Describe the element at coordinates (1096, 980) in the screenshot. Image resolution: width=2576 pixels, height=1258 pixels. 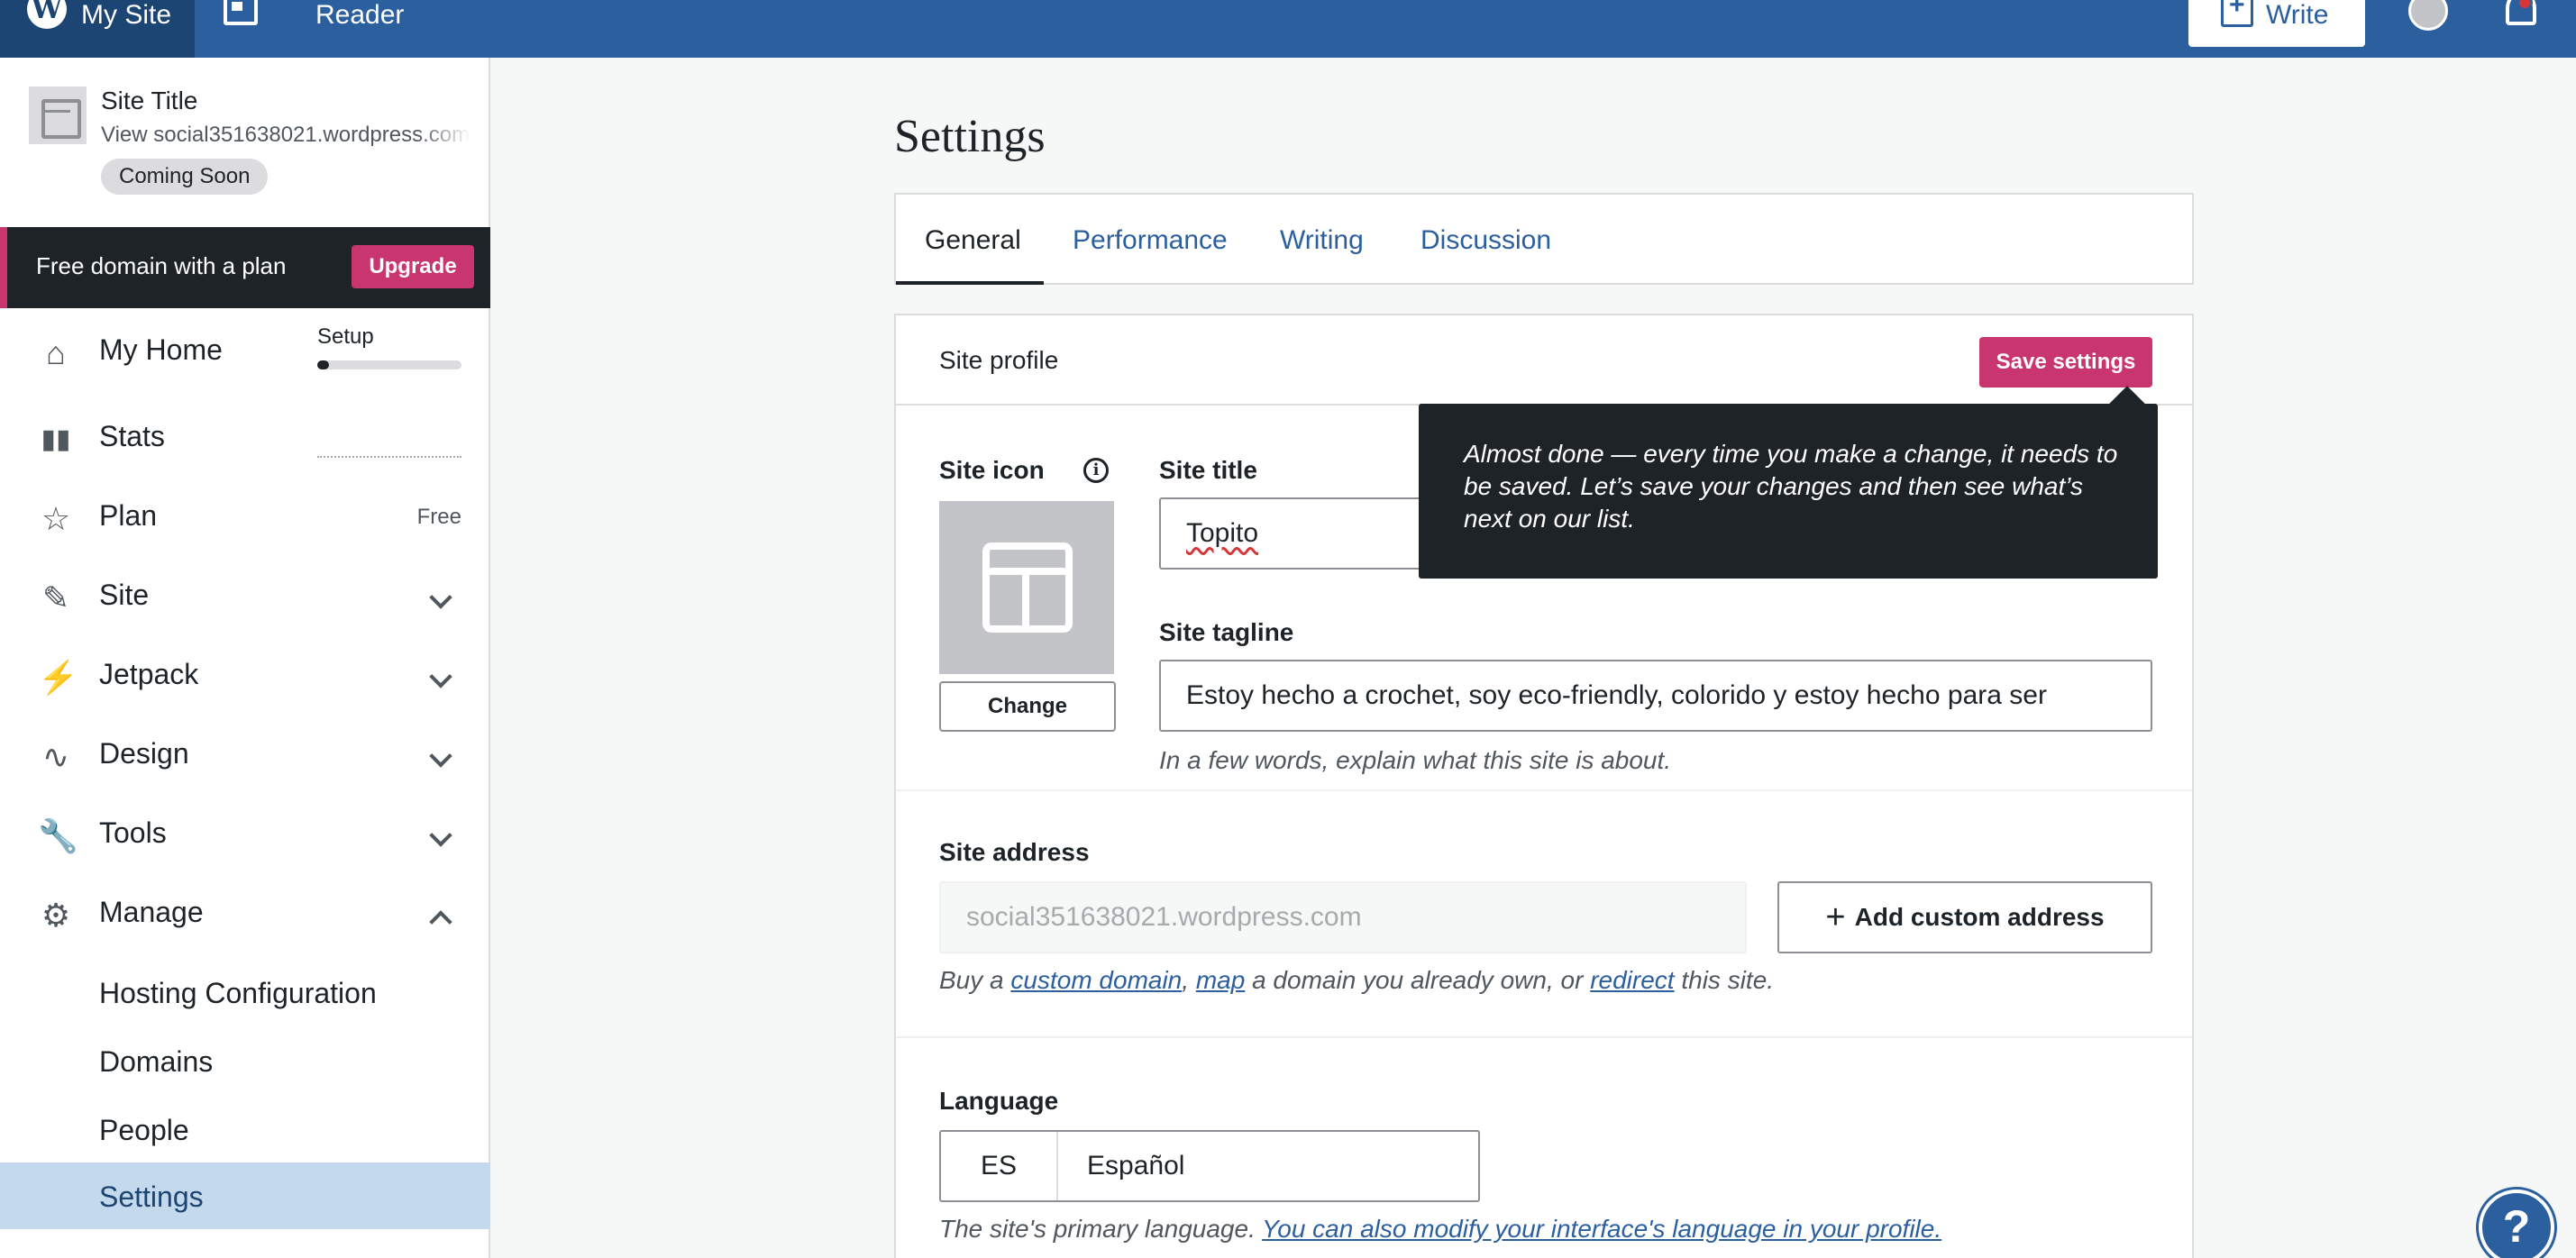
I see `custom-domain-link: custom domain` at that location.